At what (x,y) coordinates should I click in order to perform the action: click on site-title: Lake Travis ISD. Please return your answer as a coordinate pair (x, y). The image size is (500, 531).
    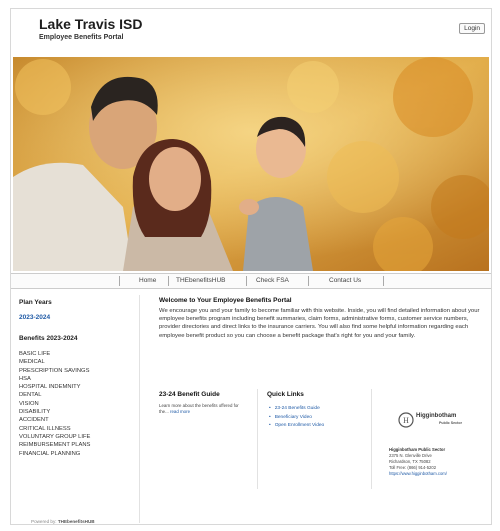
    Looking at the image, I should click on (91, 24).